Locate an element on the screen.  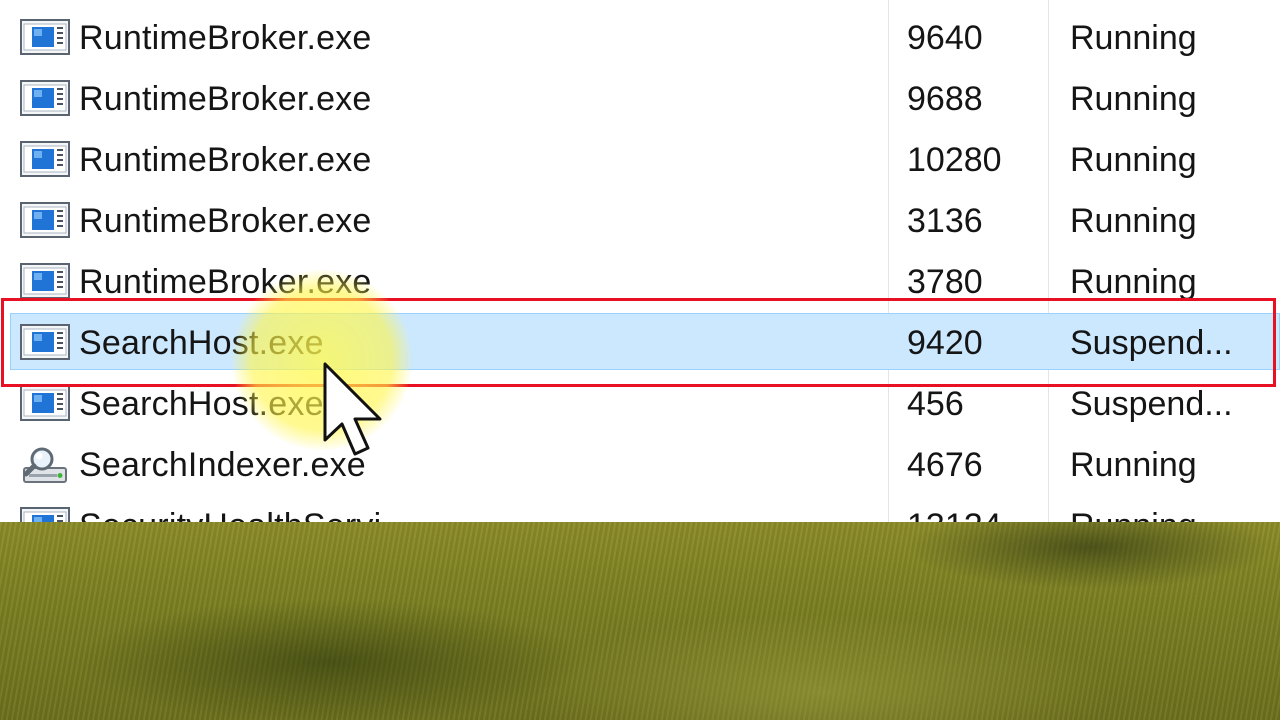
process-pid: 456 is located at coordinates (935, 404).